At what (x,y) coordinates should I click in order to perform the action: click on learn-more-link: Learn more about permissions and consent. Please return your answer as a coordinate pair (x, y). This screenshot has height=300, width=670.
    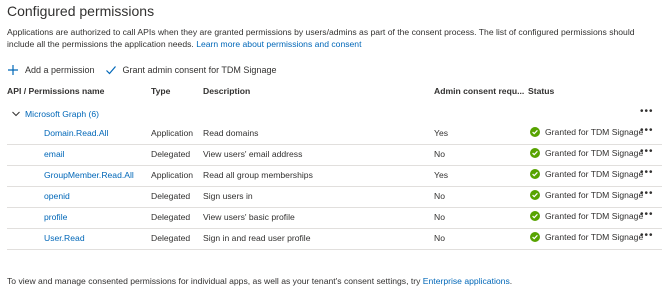
    Looking at the image, I should click on (278, 44).